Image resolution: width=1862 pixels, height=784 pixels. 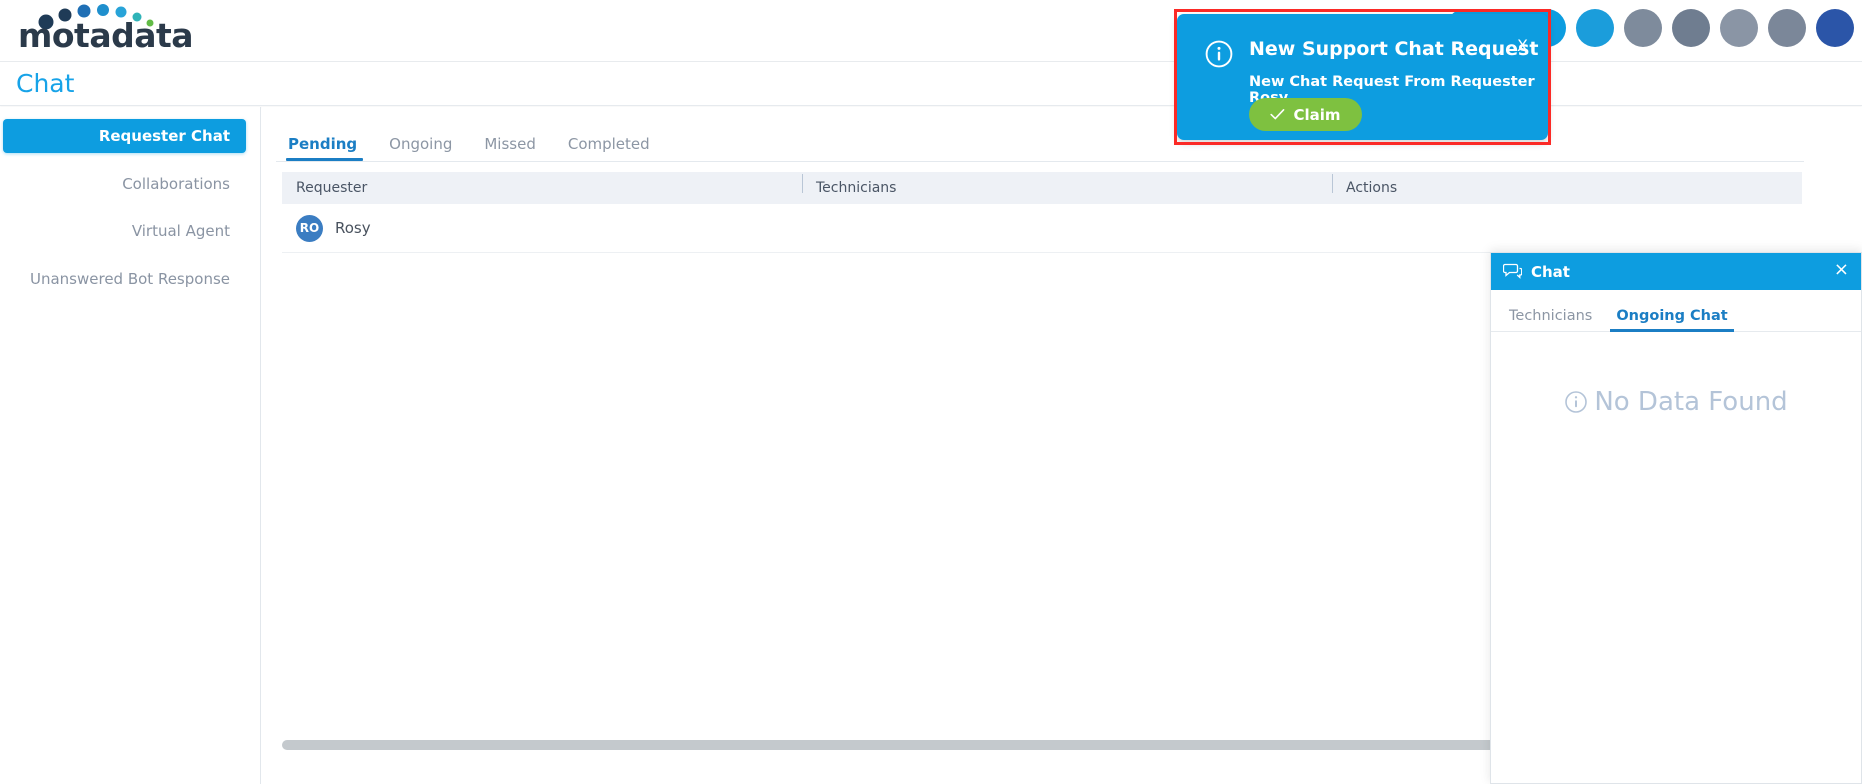 What do you see at coordinates (1787, 28) in the screenshot?
I see `settings-icon` at bounding box center [1787, 28].